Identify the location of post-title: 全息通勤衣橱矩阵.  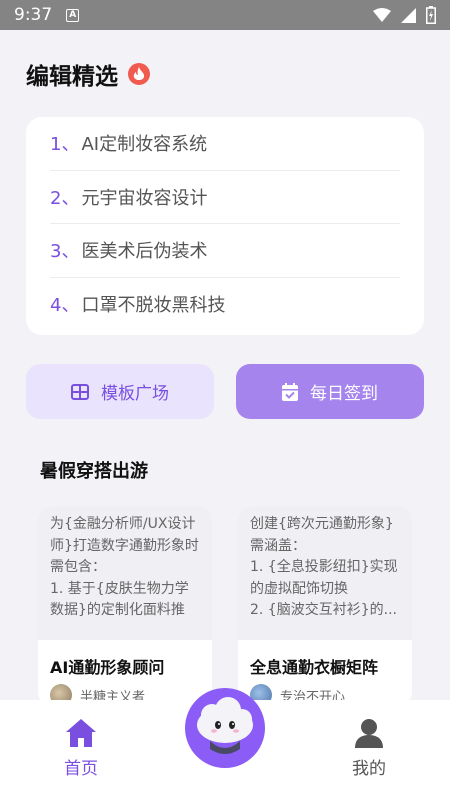
(314, 667).